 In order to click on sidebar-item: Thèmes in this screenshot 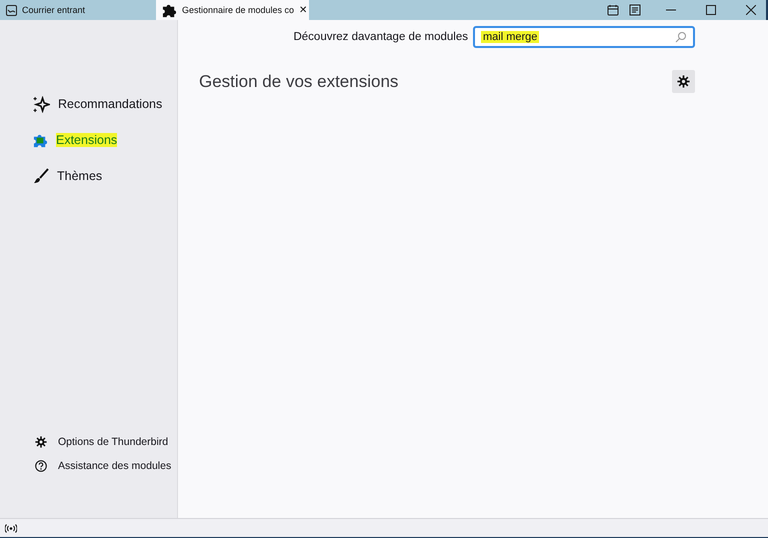, I will do `click(105, 176)`.